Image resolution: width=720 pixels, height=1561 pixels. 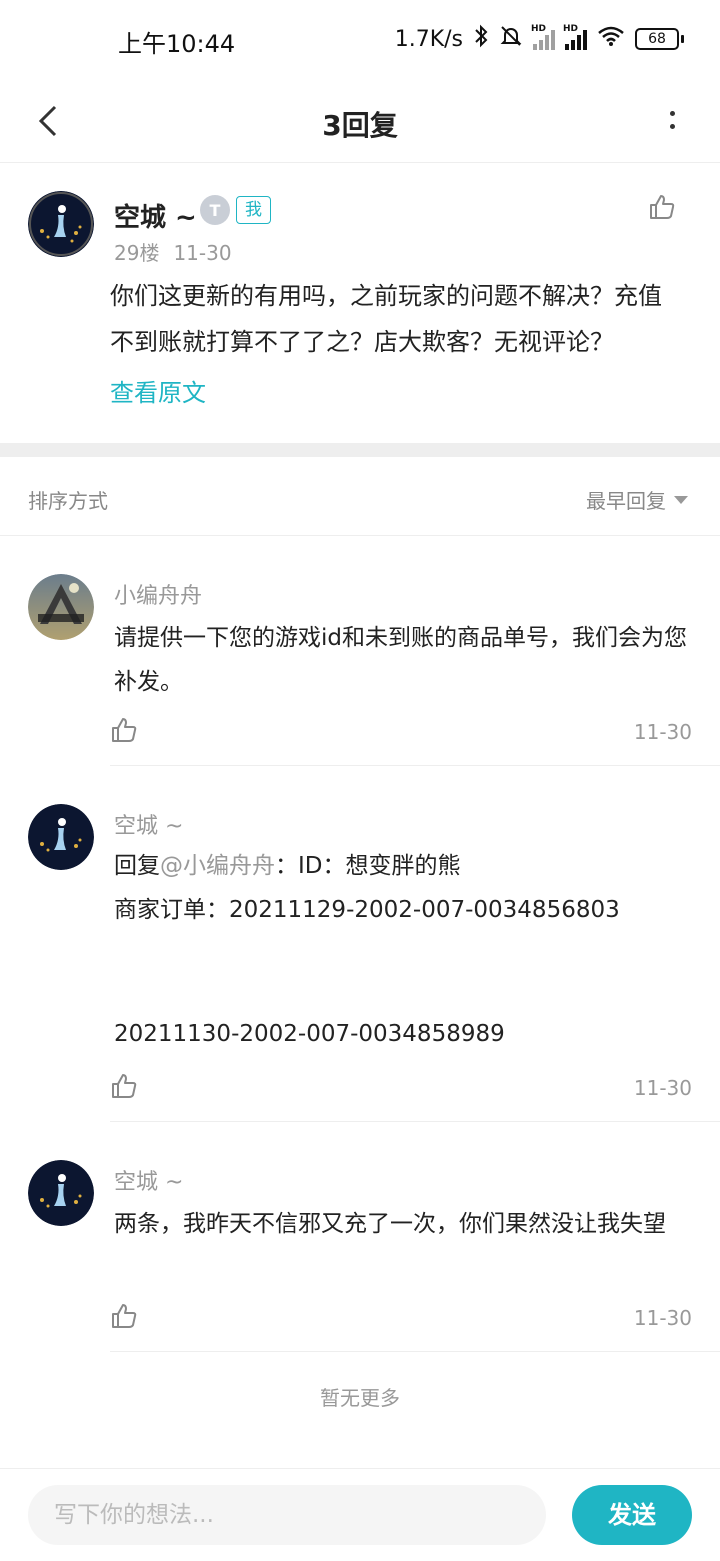 What do you see at coordinates (360, 1398) in the screenshot?
I see `no-more-label: 暂无更多` at bounding box center [360, 1398].